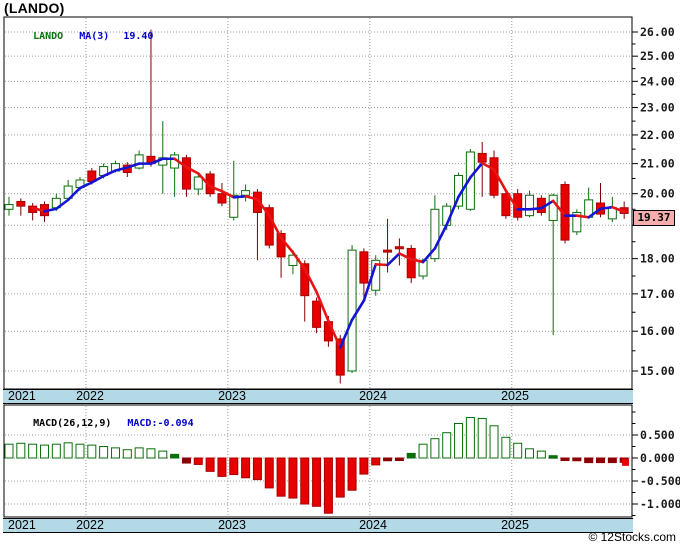 This screenshot has height=546, width=680. What do you see at coordinates (657, 81) in the screenshot?
I see `price-tick-label: 24.00` at bounding box center [657, 81].